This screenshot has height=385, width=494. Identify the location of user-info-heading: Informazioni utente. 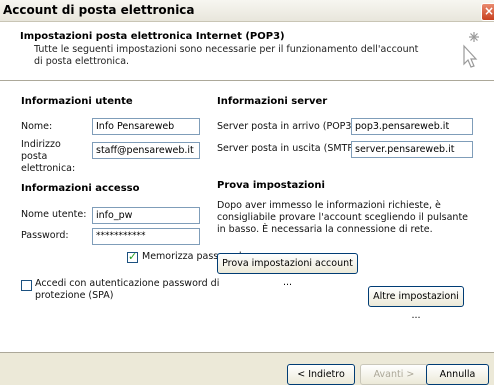
(77, 101).